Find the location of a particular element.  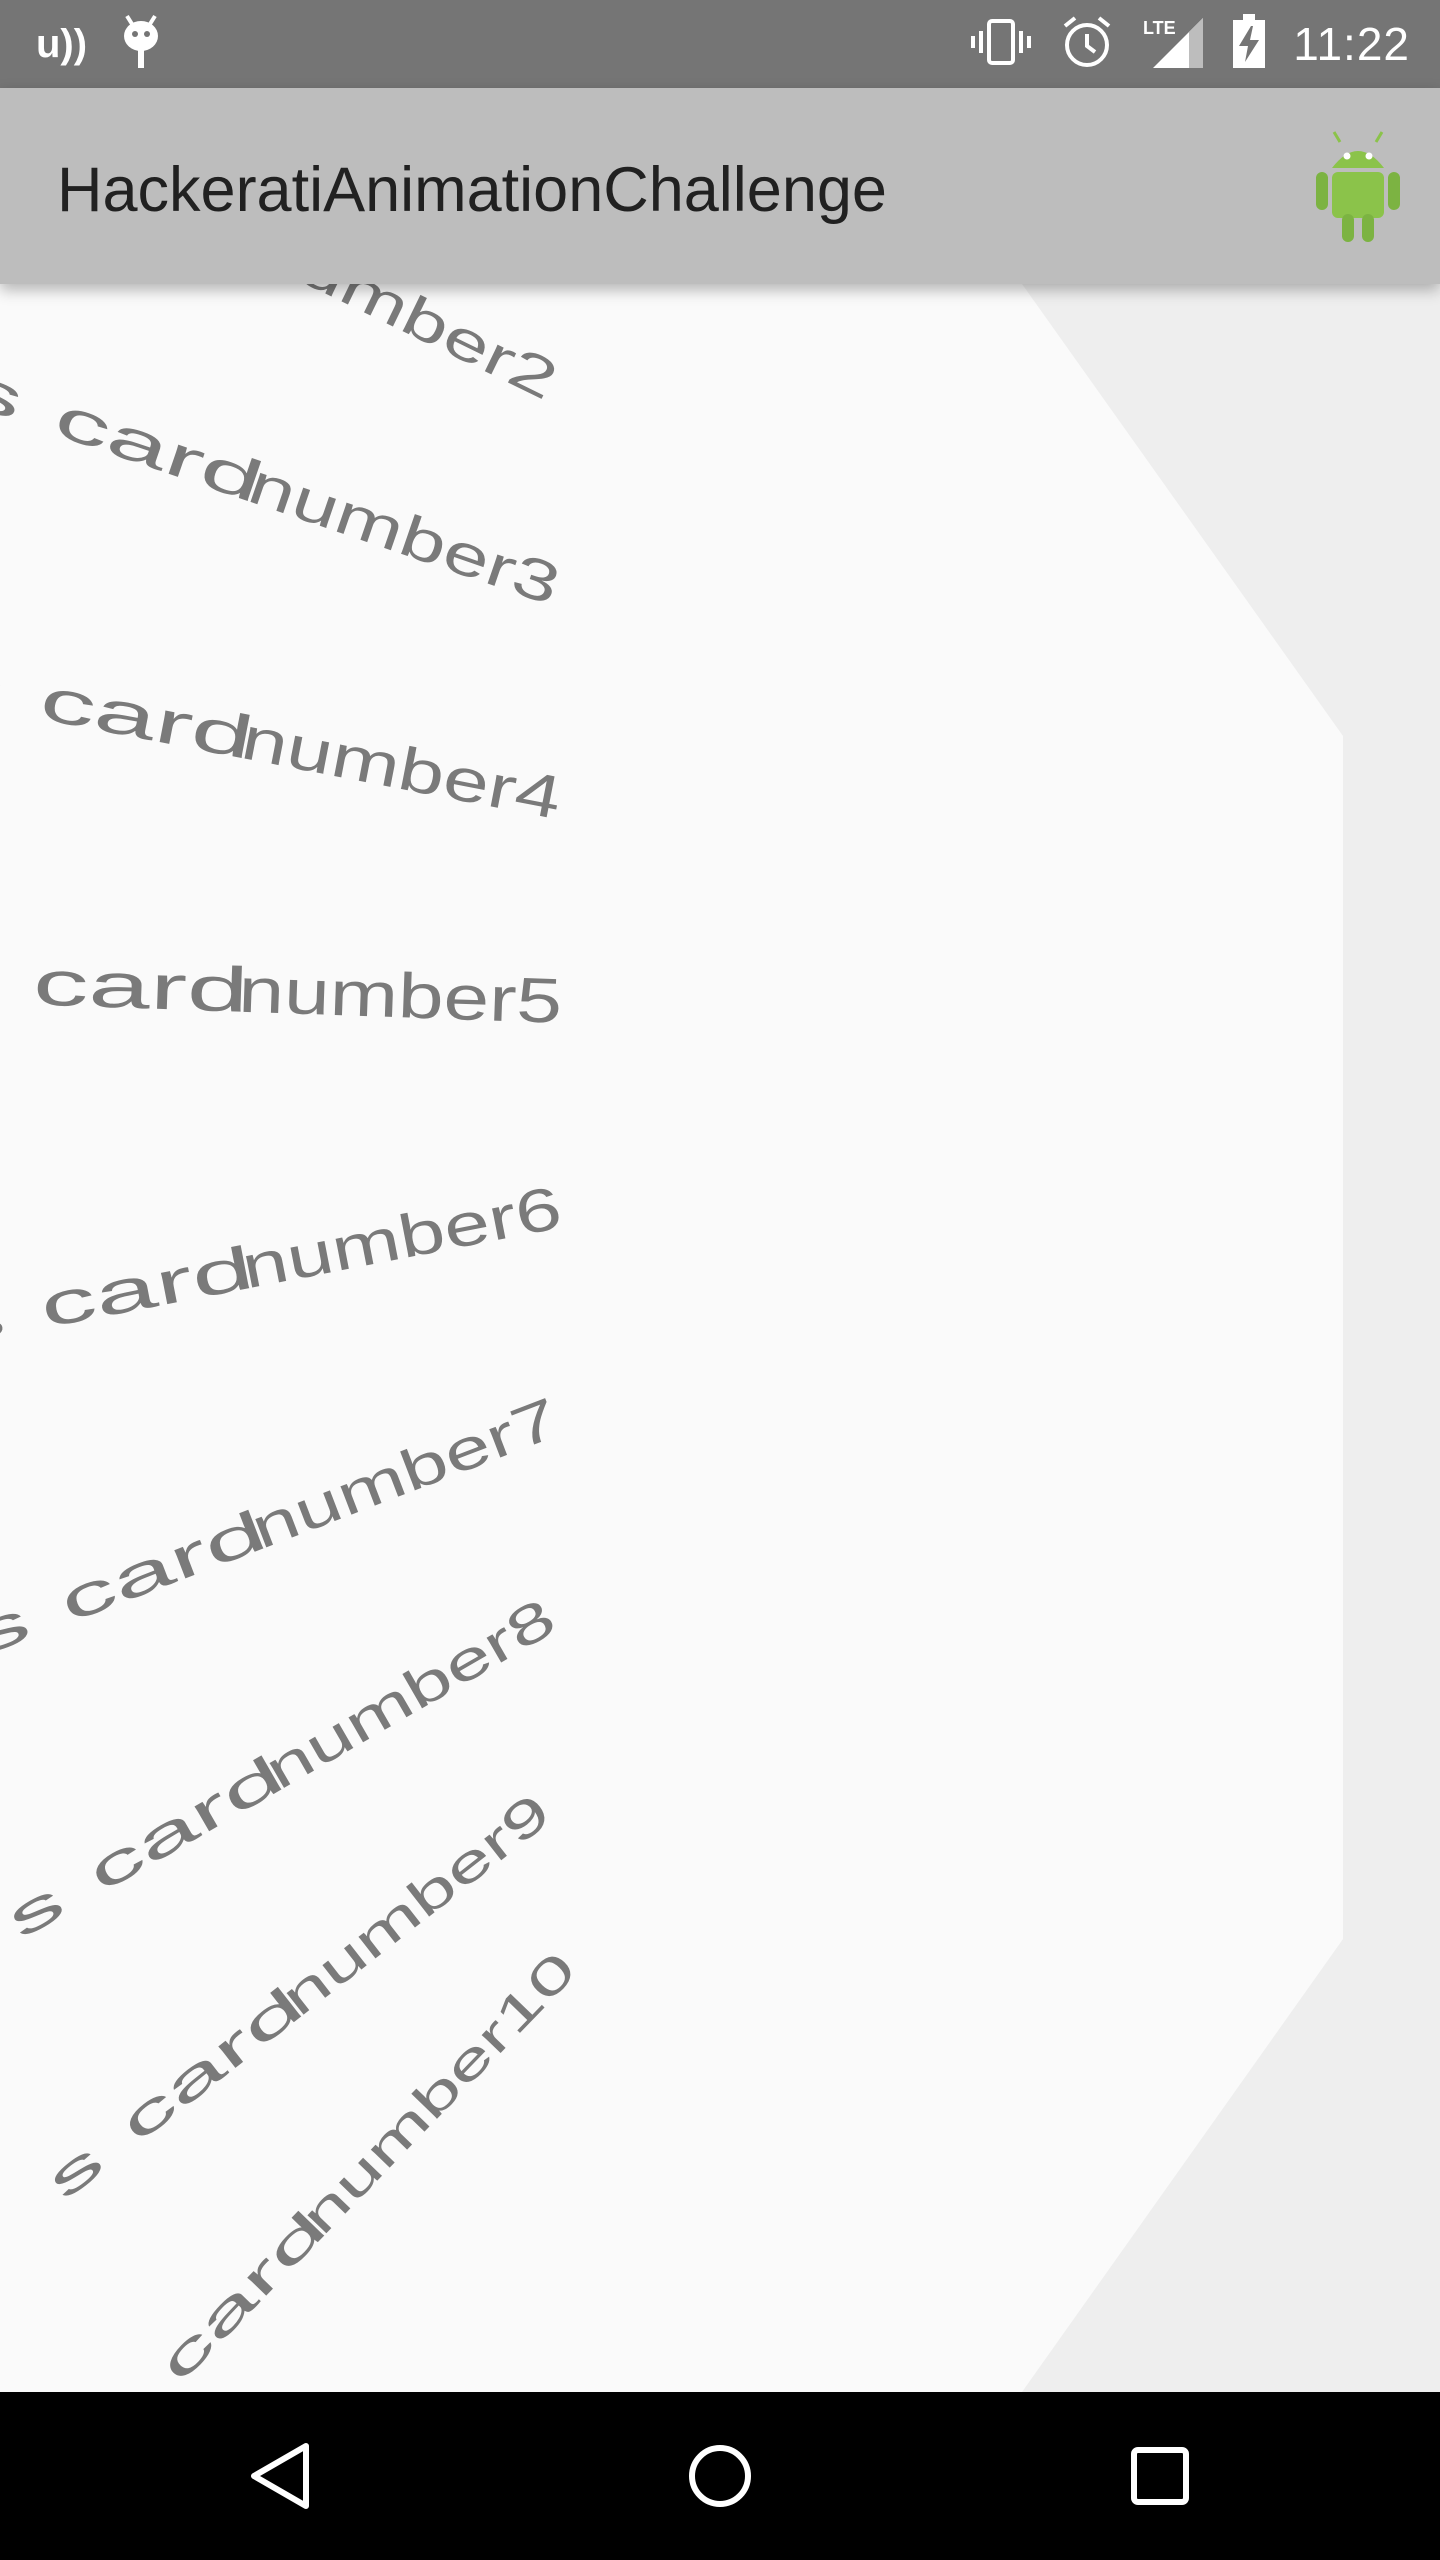

navigation-bar is located at coordinates (720, 2476).